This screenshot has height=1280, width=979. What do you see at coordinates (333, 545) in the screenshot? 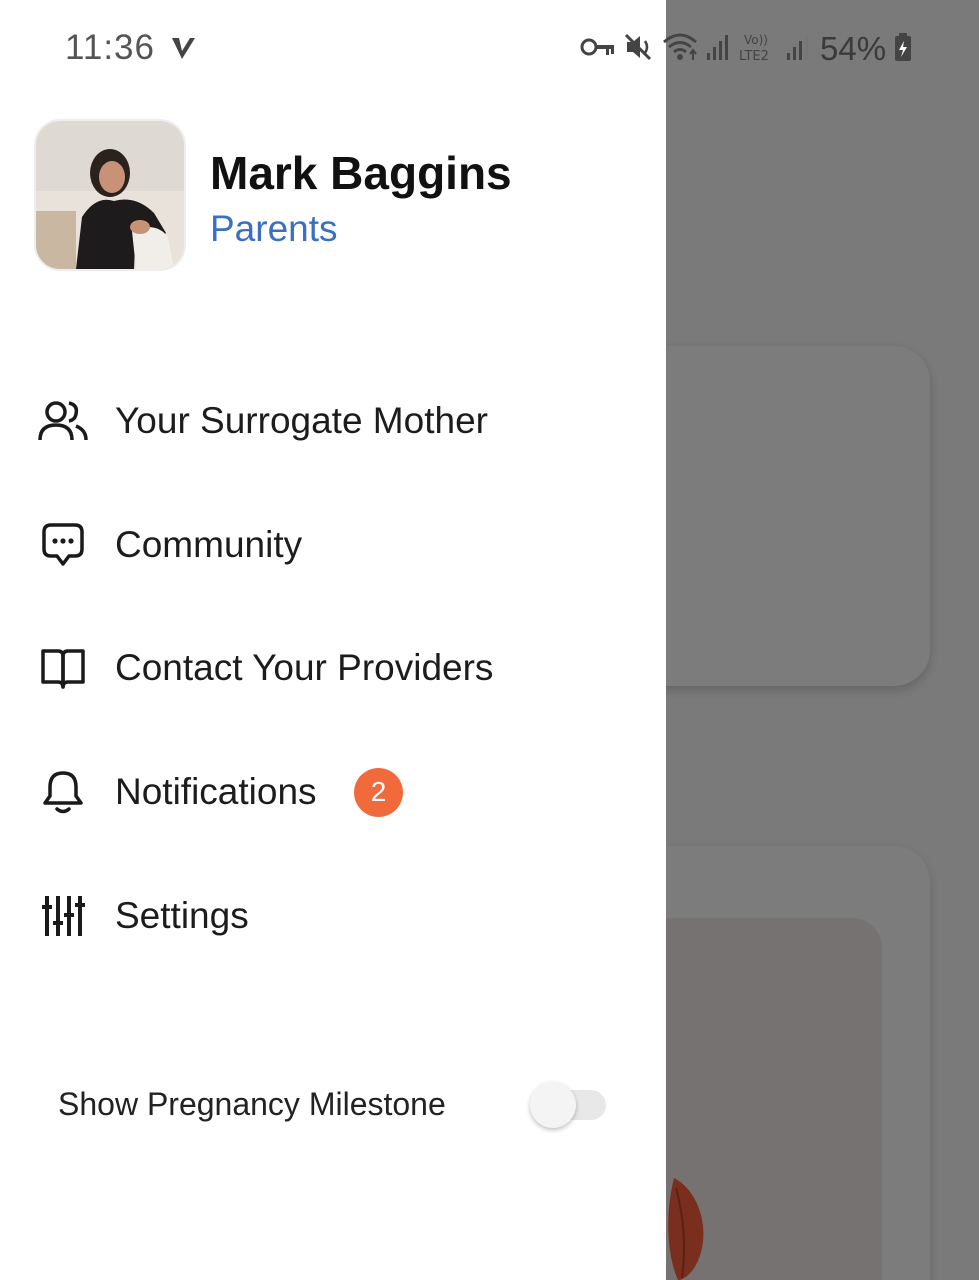
I see `menu-item-community: Community` at bounding box center [333, 545].